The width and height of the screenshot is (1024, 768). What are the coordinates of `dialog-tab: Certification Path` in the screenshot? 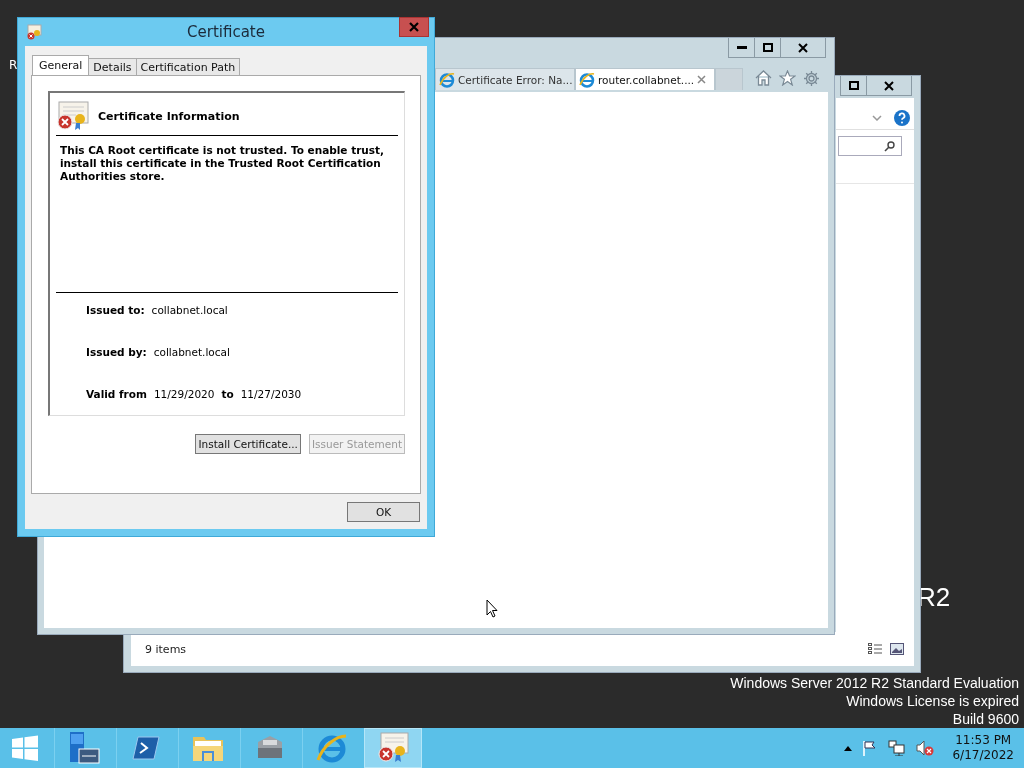 It's located at (188, 66).